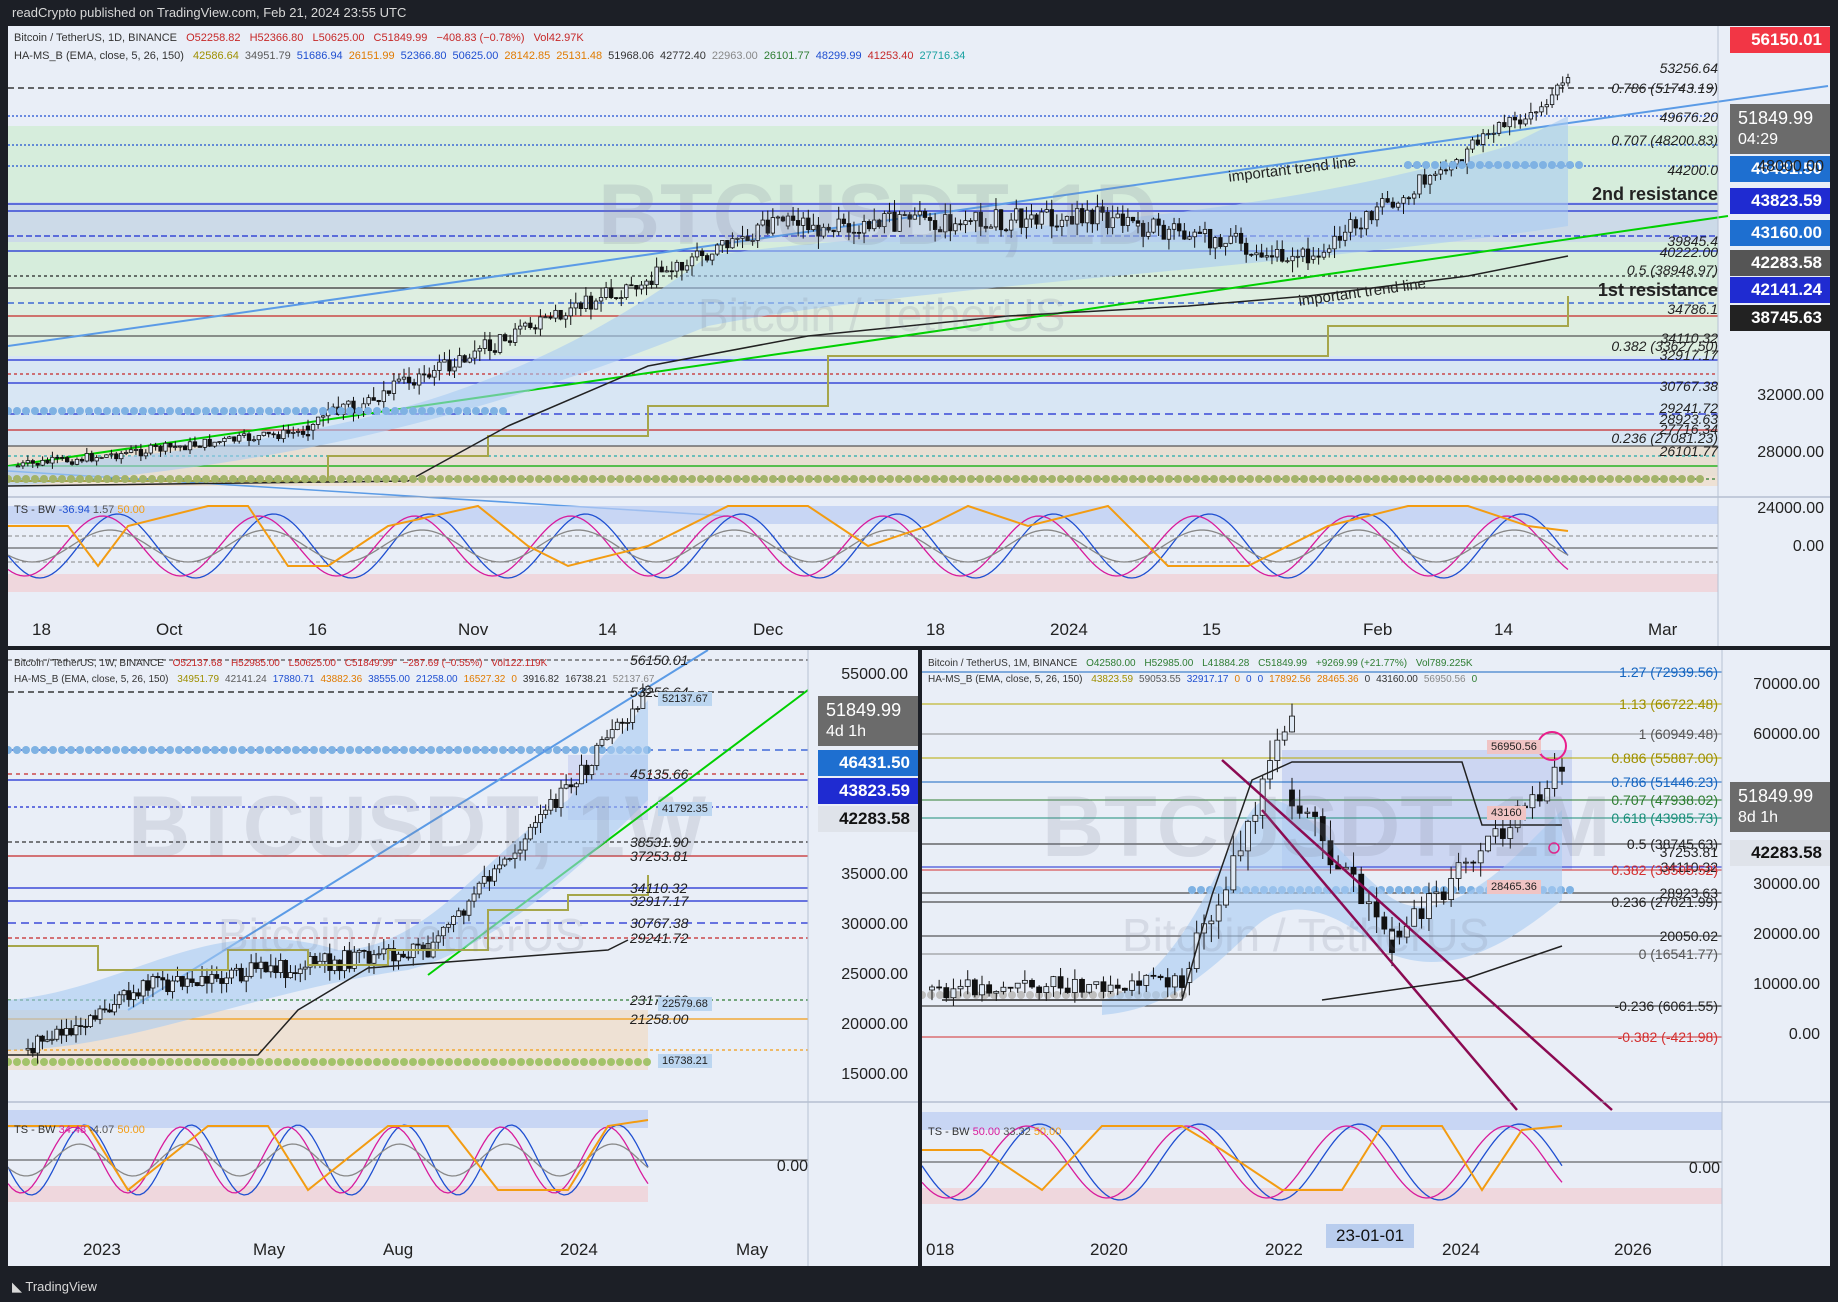 Image resolution: width=1838 pixels, height=1302 pixels. Describe the element at coordinates (389, 679) in the screenshot. I see `weekly-indicator-value: 38555.00` at that location.